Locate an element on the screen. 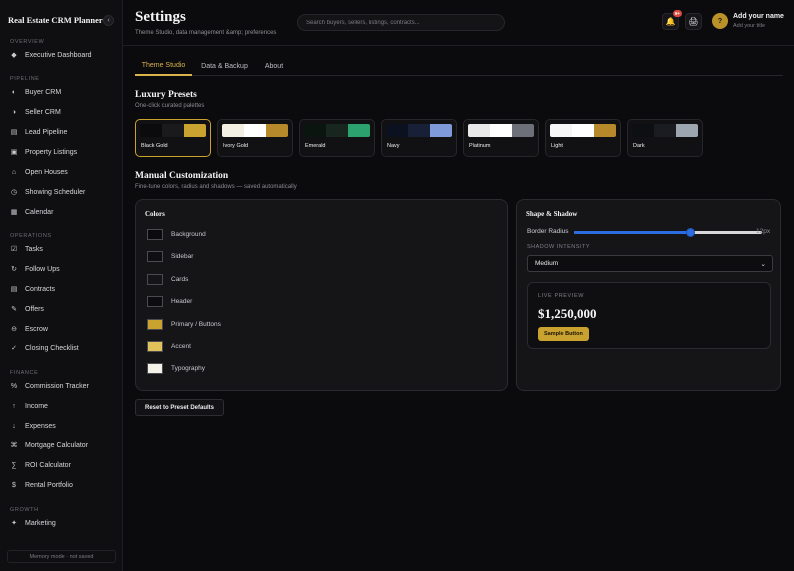  color-row-accent: Accent is located at coordinates (169, 346).